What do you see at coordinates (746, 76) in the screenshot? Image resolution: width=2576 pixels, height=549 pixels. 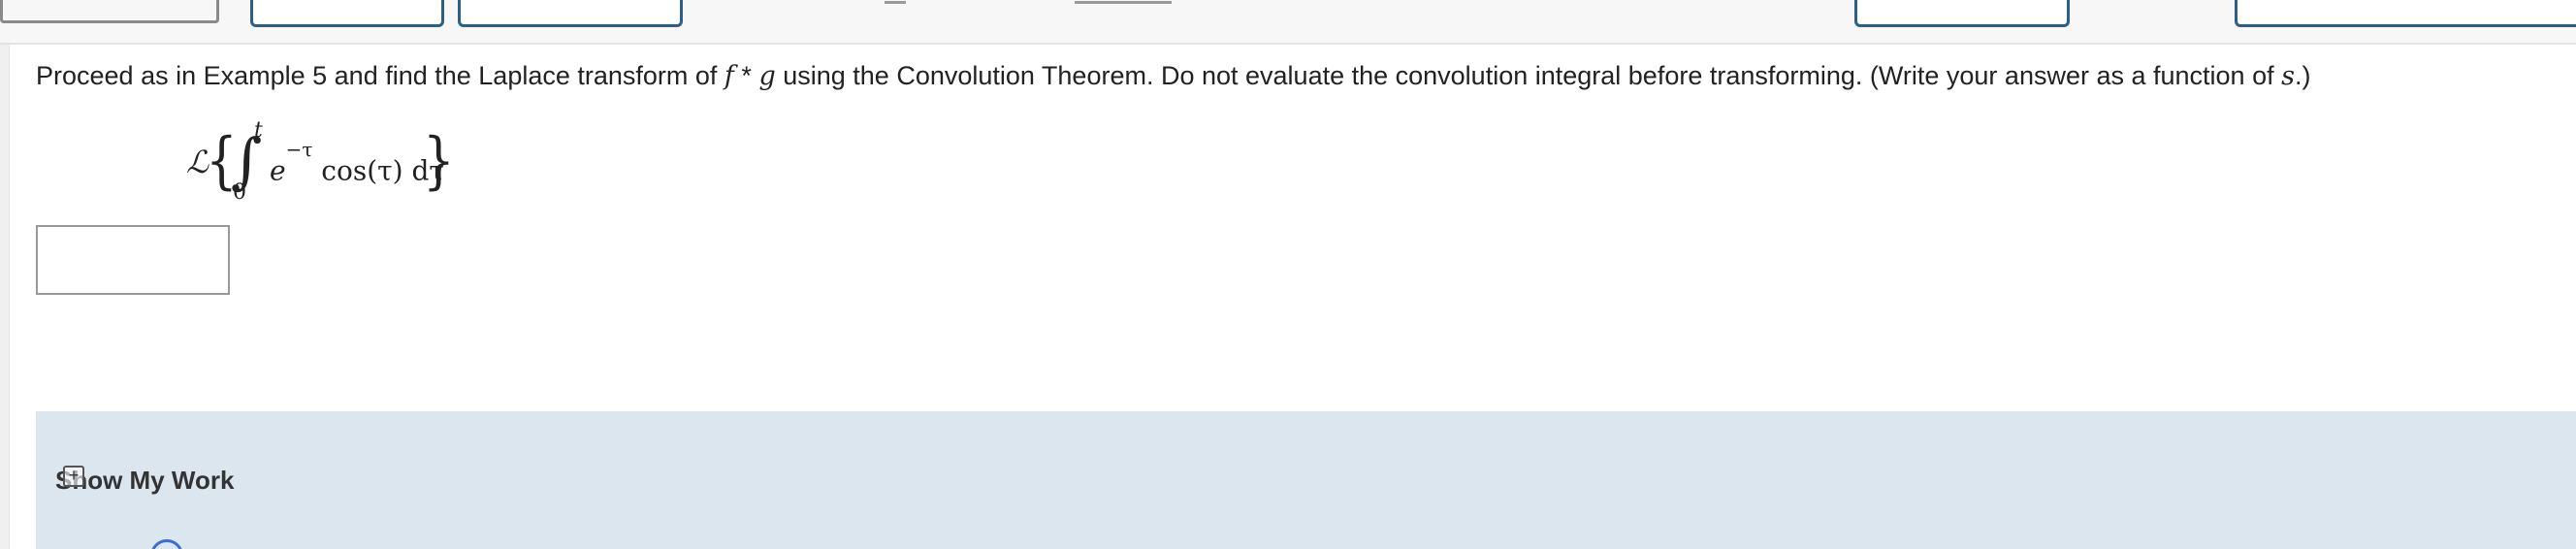 I see `convolution-operator: *` at bounding box center [746, 76].